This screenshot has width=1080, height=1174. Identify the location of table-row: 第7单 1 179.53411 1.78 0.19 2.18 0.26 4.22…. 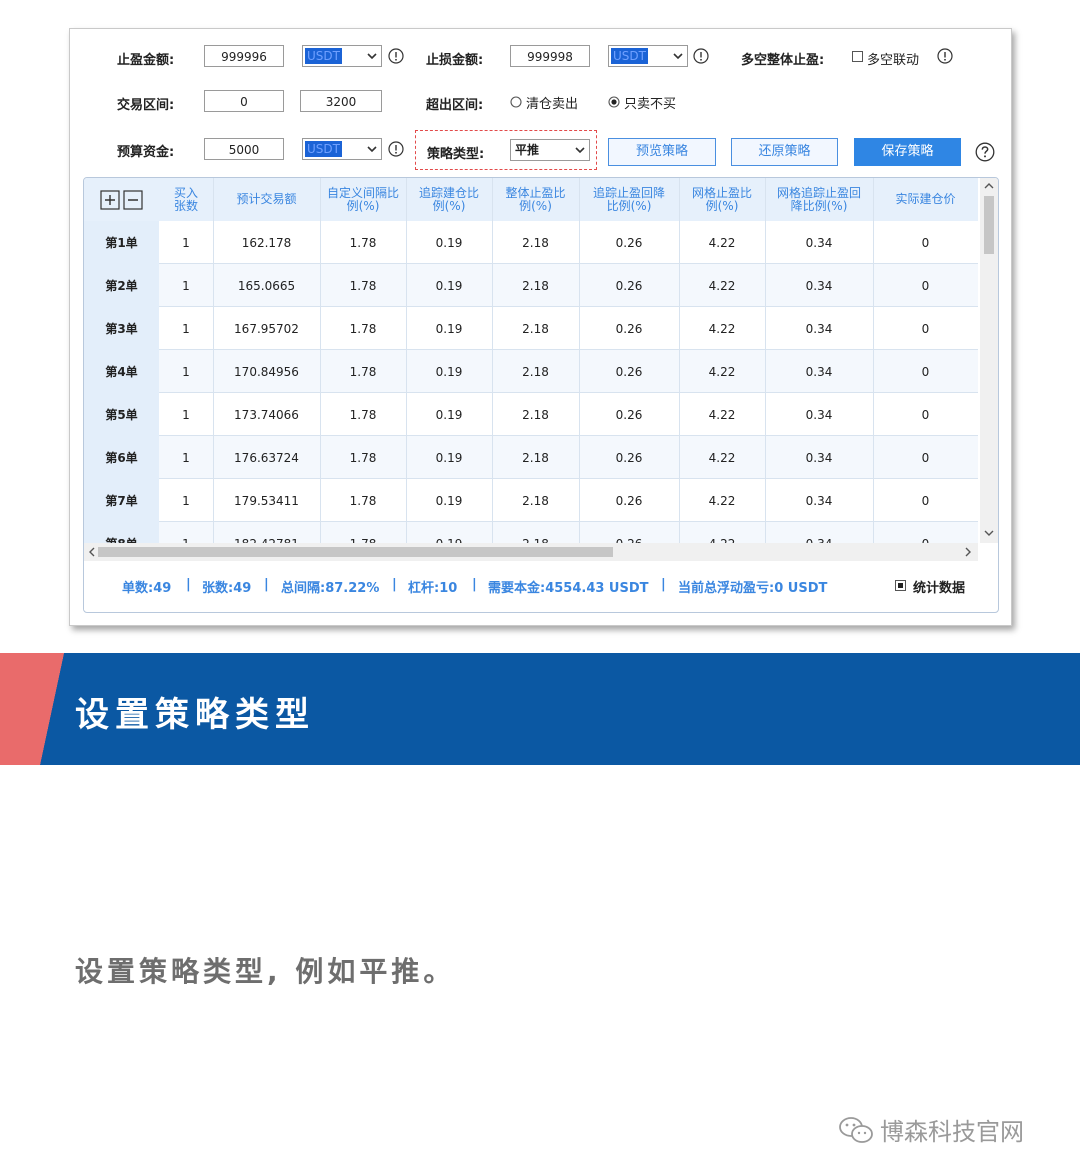
(531, 500).